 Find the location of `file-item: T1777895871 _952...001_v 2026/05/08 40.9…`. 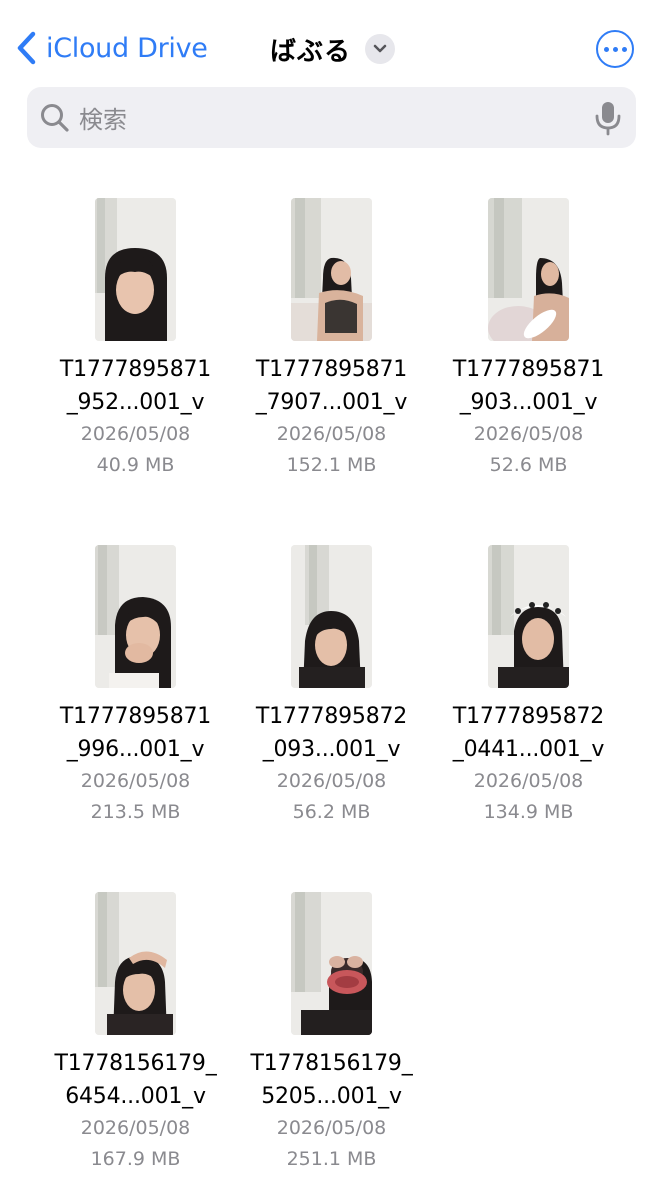

file-item: T1777895871 _952...001_v 2026/05/08 40.9… is located at coordinates (135, 339).